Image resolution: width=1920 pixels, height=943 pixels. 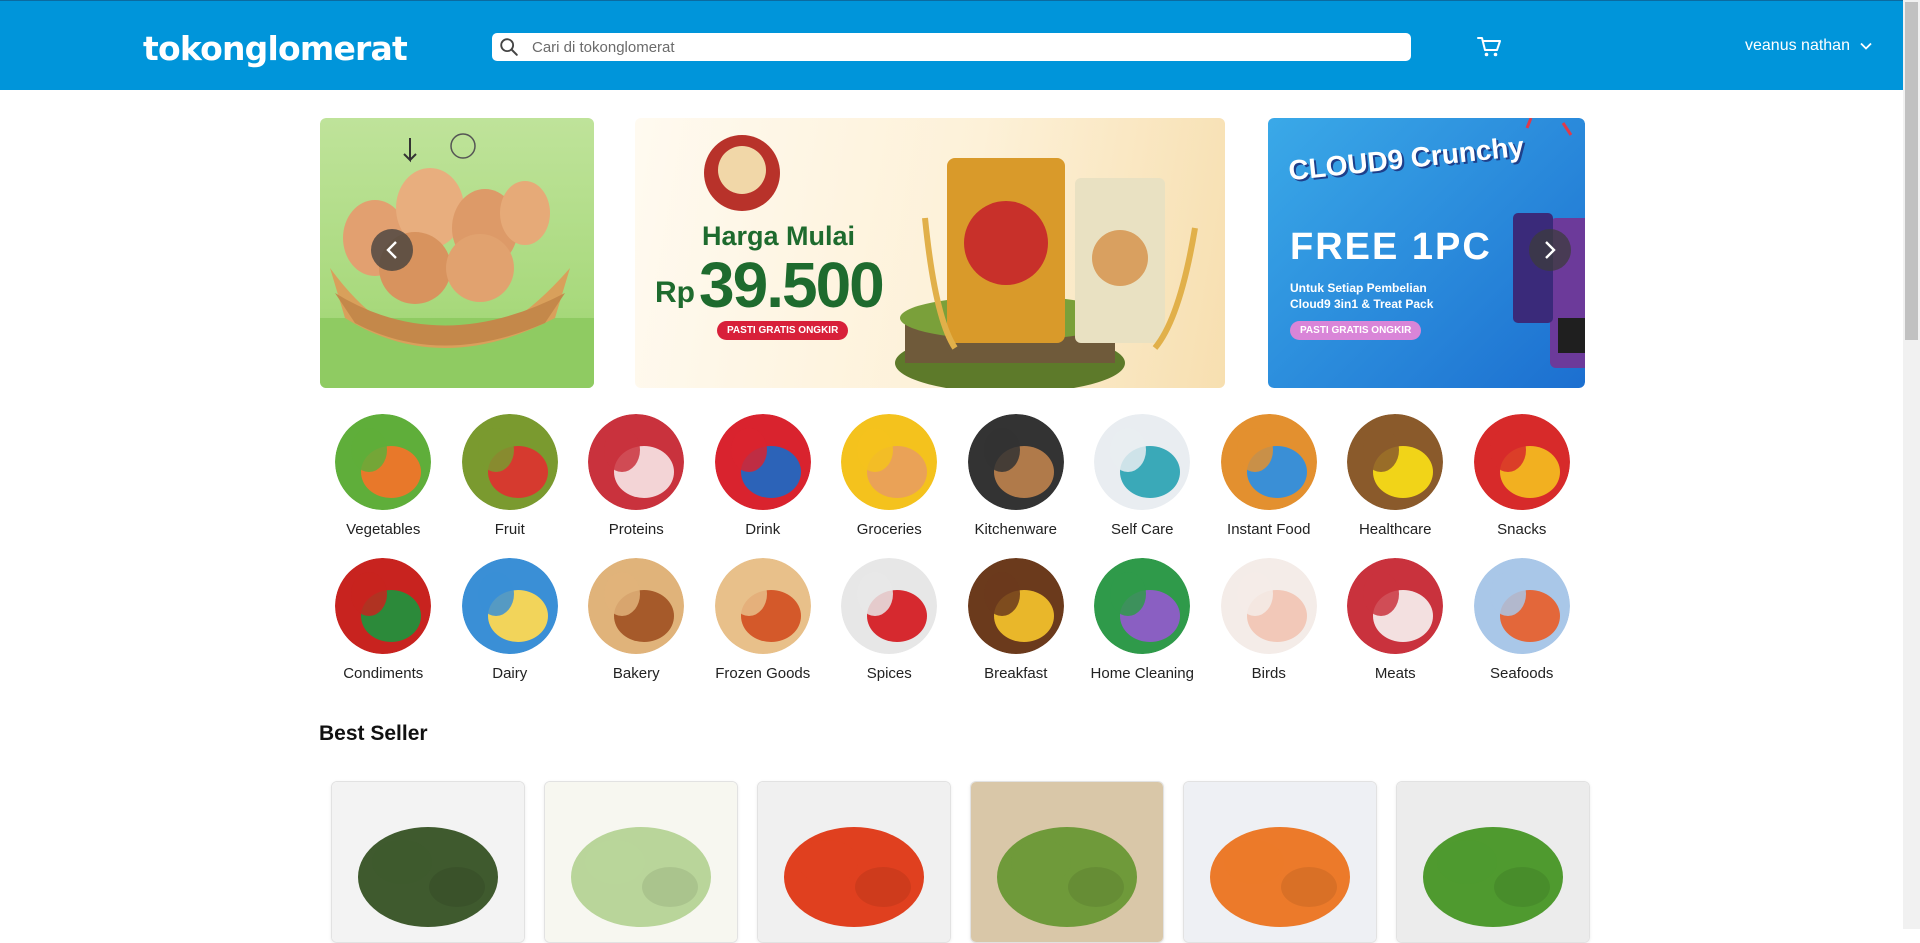 I want to click on category-groceries: Groceries, so click(x=889, y=486).